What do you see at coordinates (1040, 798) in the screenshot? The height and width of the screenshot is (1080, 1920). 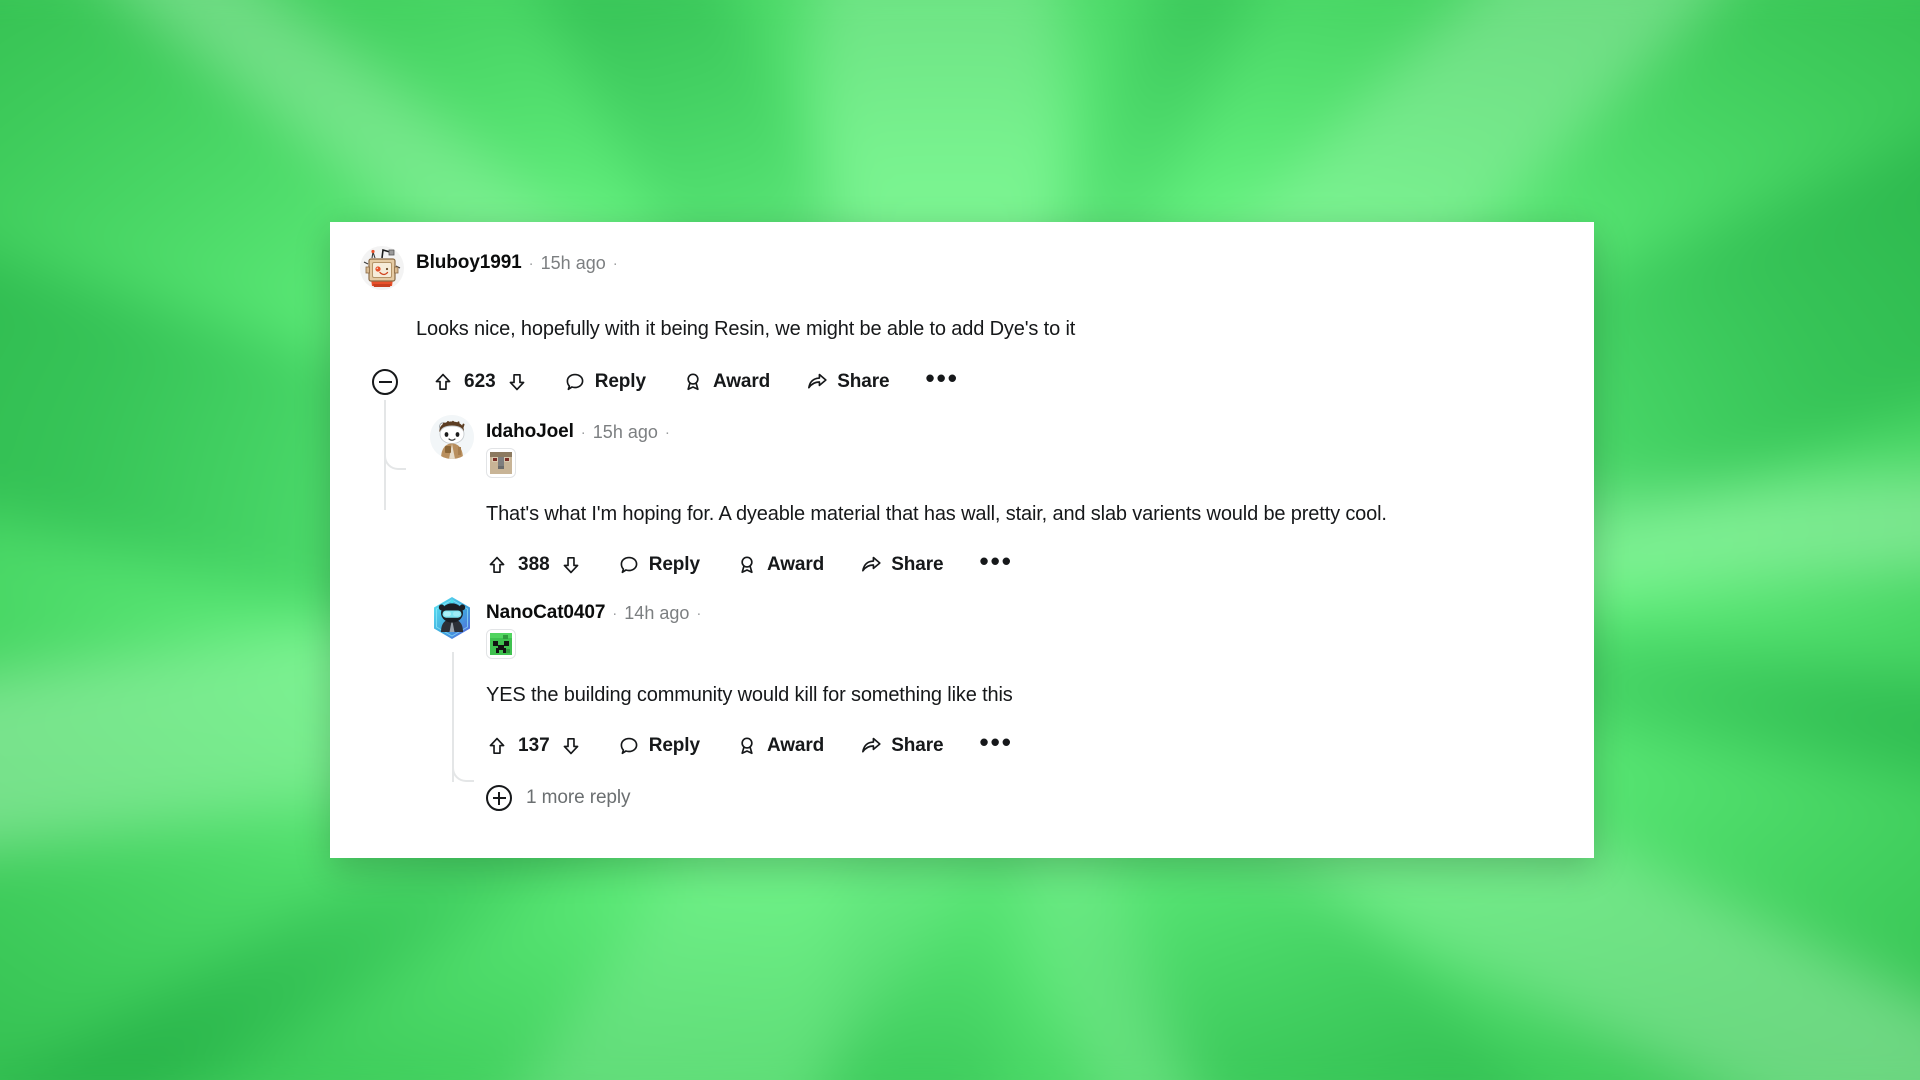 I see `more-replies-row: 1 more reply` at bounding box center [1040, 798].